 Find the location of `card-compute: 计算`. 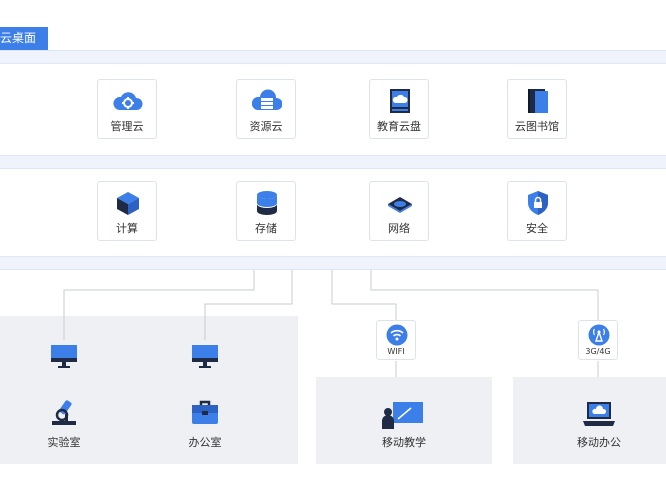

card-compute: 计算 is located at coordinates (127, 211).